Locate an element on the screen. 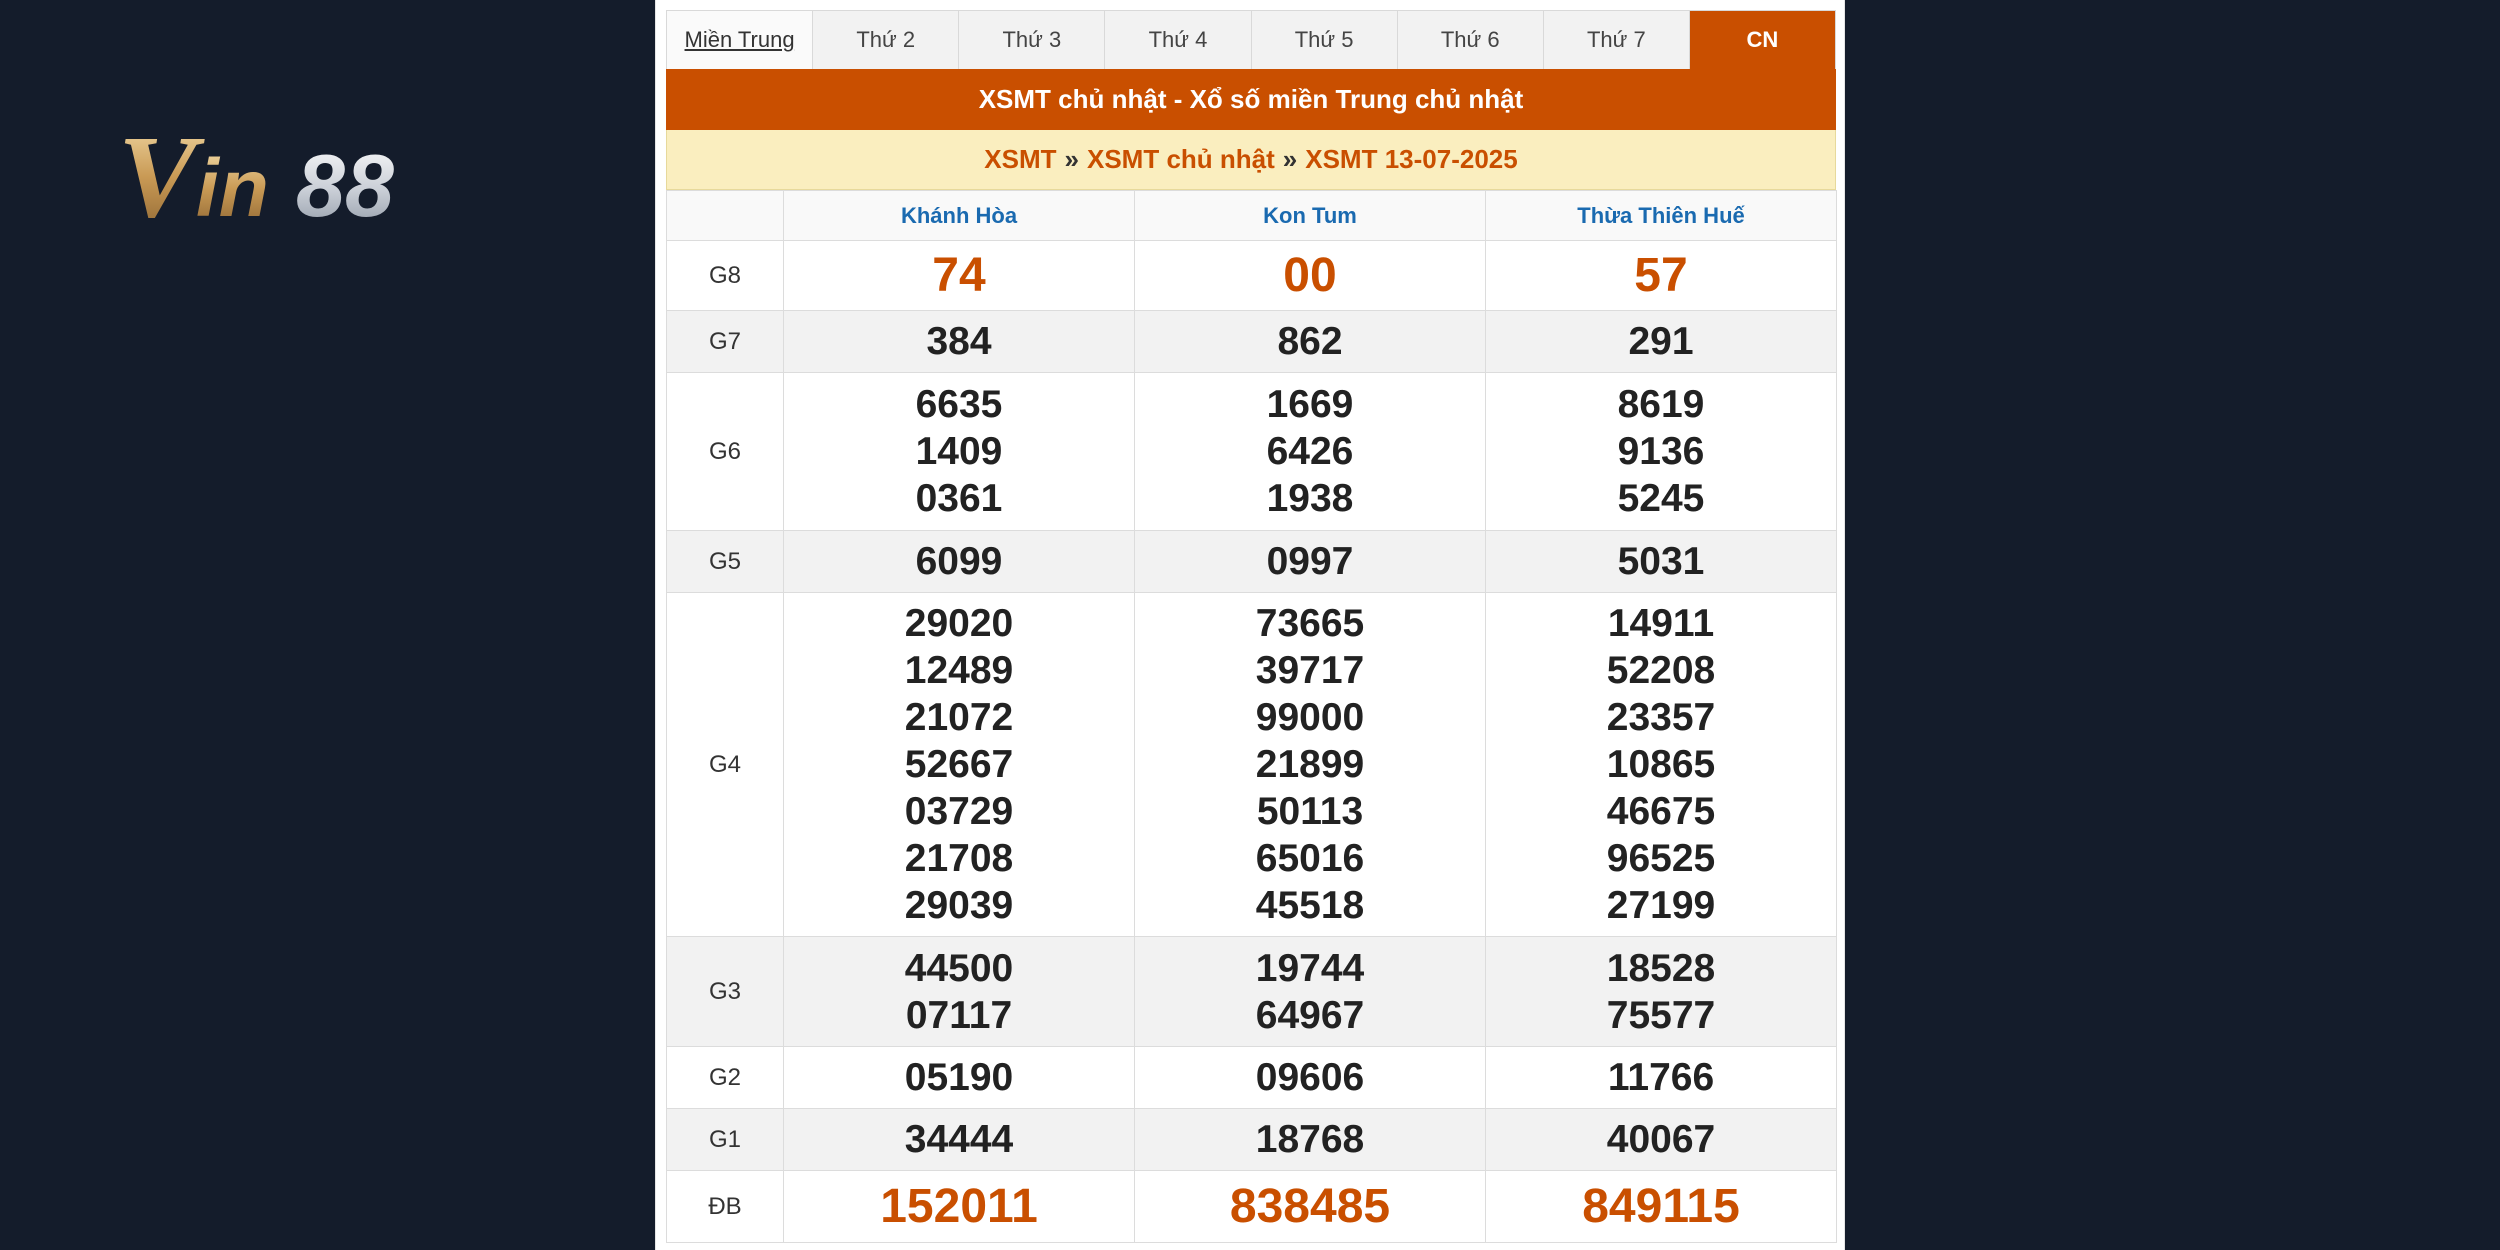 This screenshot has height=1250, width=2500. tab-1: Thứ 2 is located at coordinates (886, 40).